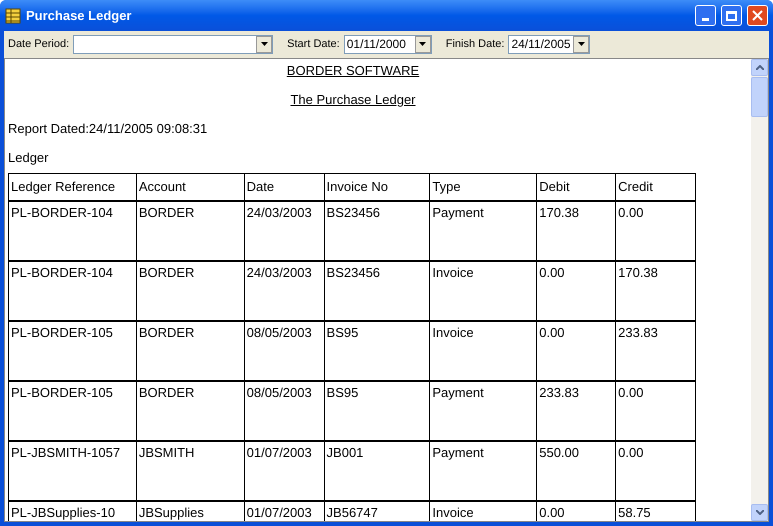  Describe the element at coordinates (166, 452) in the screenshot. I see `table-cell: JBSMITH` at that location.